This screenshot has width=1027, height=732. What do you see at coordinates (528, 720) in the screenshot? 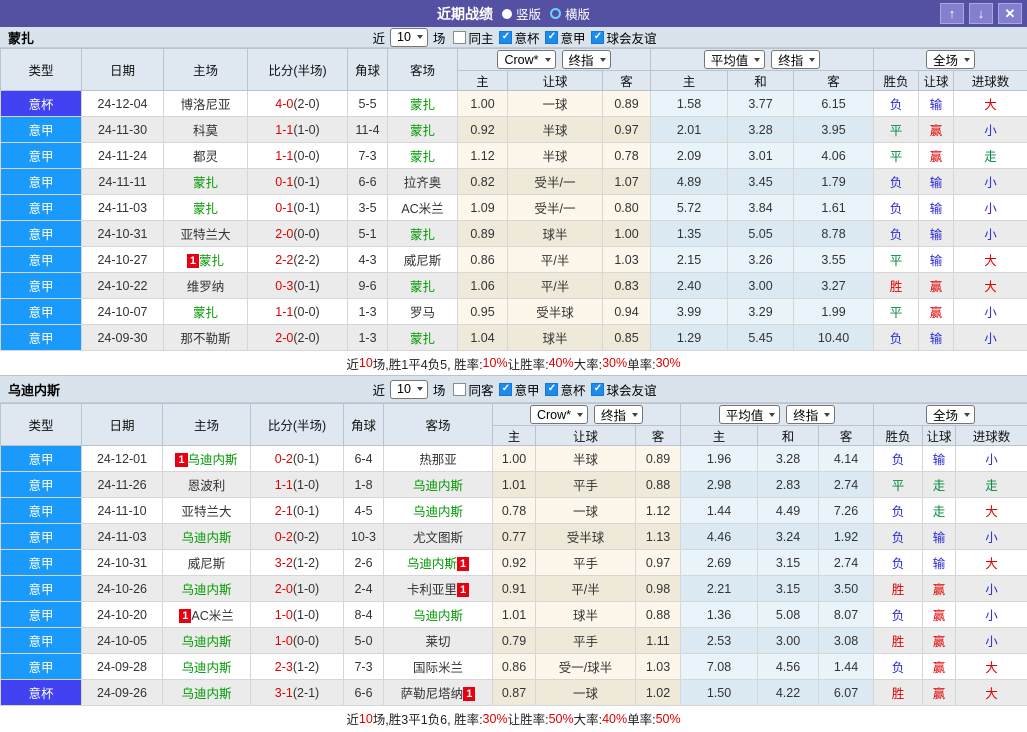
I see `summary-text: 让胜率:` at bounding box center [528, 720].